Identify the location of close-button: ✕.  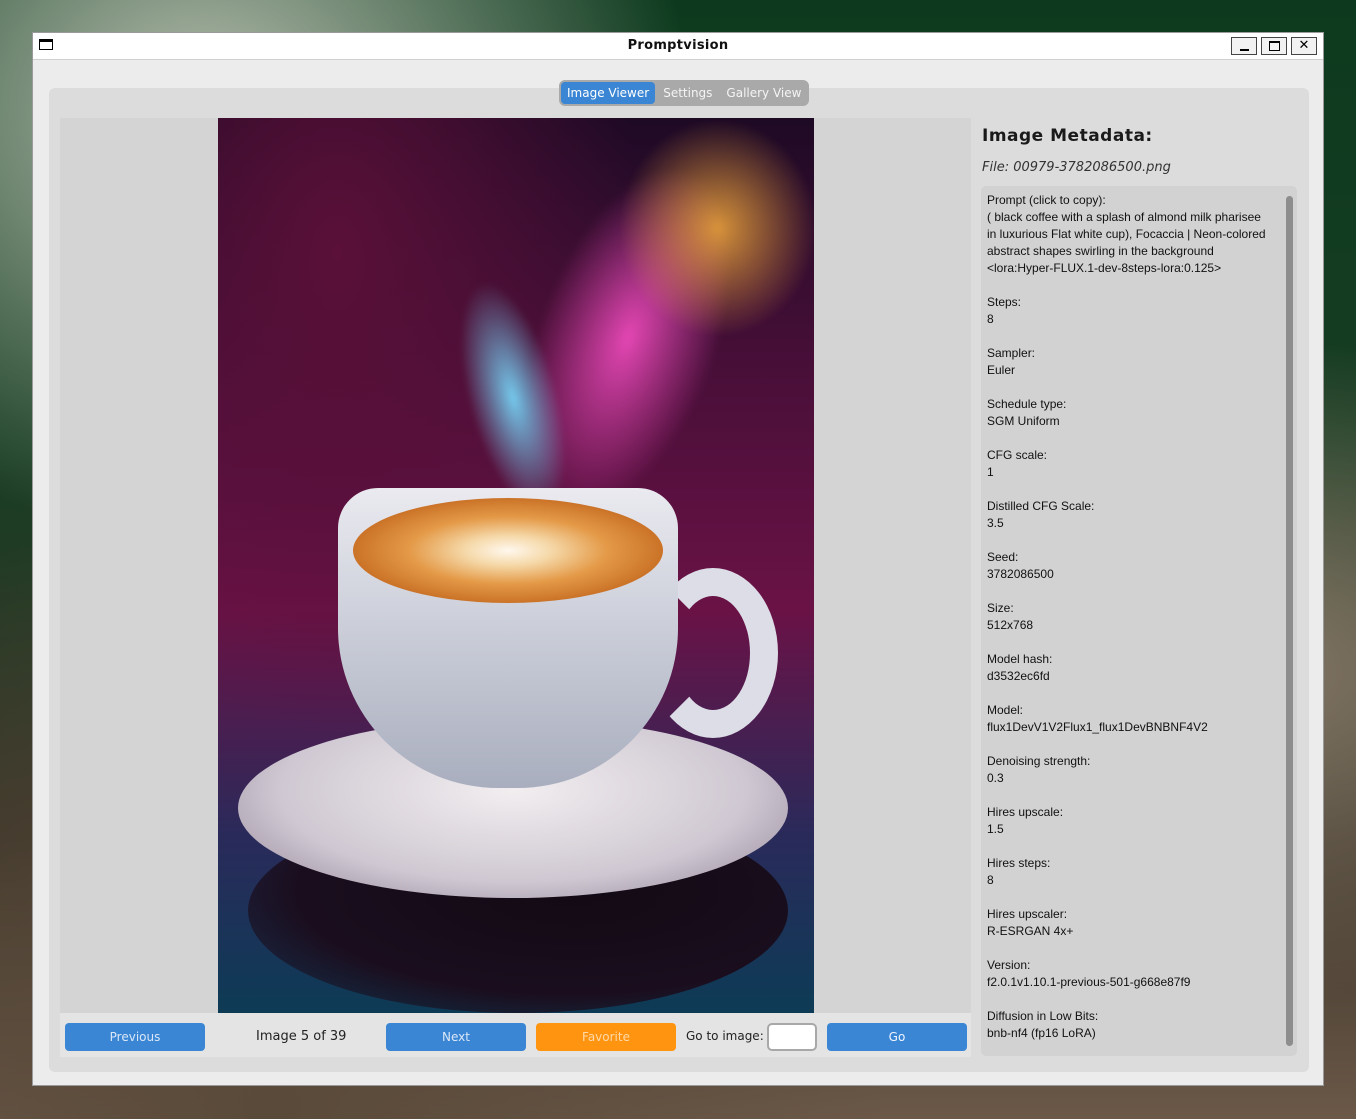
(1304, 46).